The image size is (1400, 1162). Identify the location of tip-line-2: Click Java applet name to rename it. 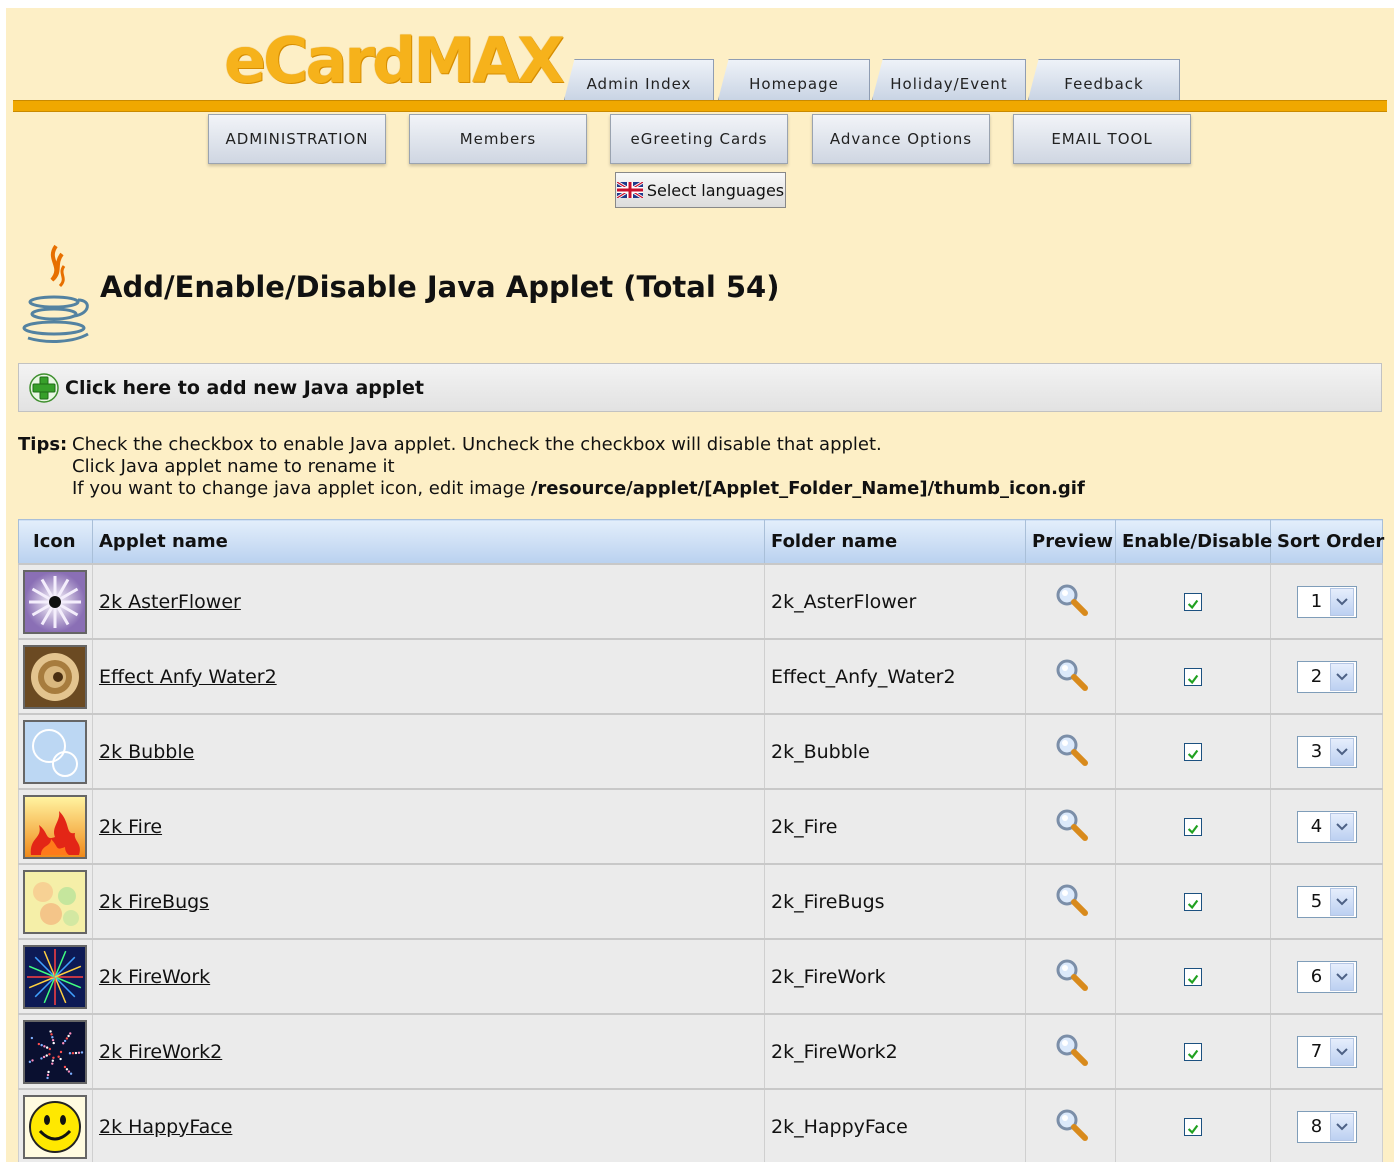
(233, 466).